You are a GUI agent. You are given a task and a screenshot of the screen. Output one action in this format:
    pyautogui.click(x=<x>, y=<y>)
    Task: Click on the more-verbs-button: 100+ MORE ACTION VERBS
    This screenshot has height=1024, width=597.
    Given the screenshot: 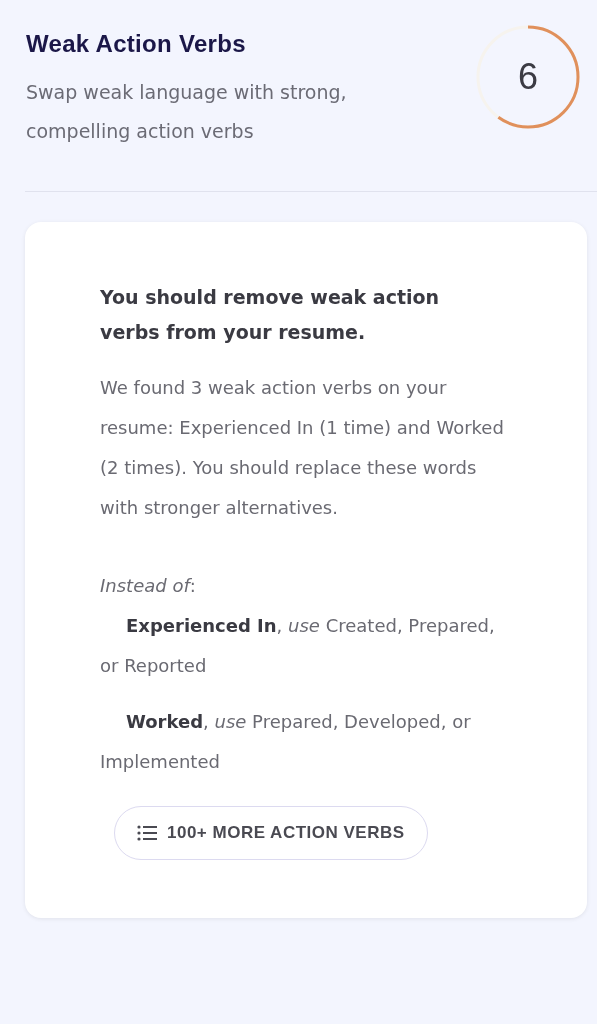 What is the action you would take?
    pyautogui.click(x=271, y=833)
    